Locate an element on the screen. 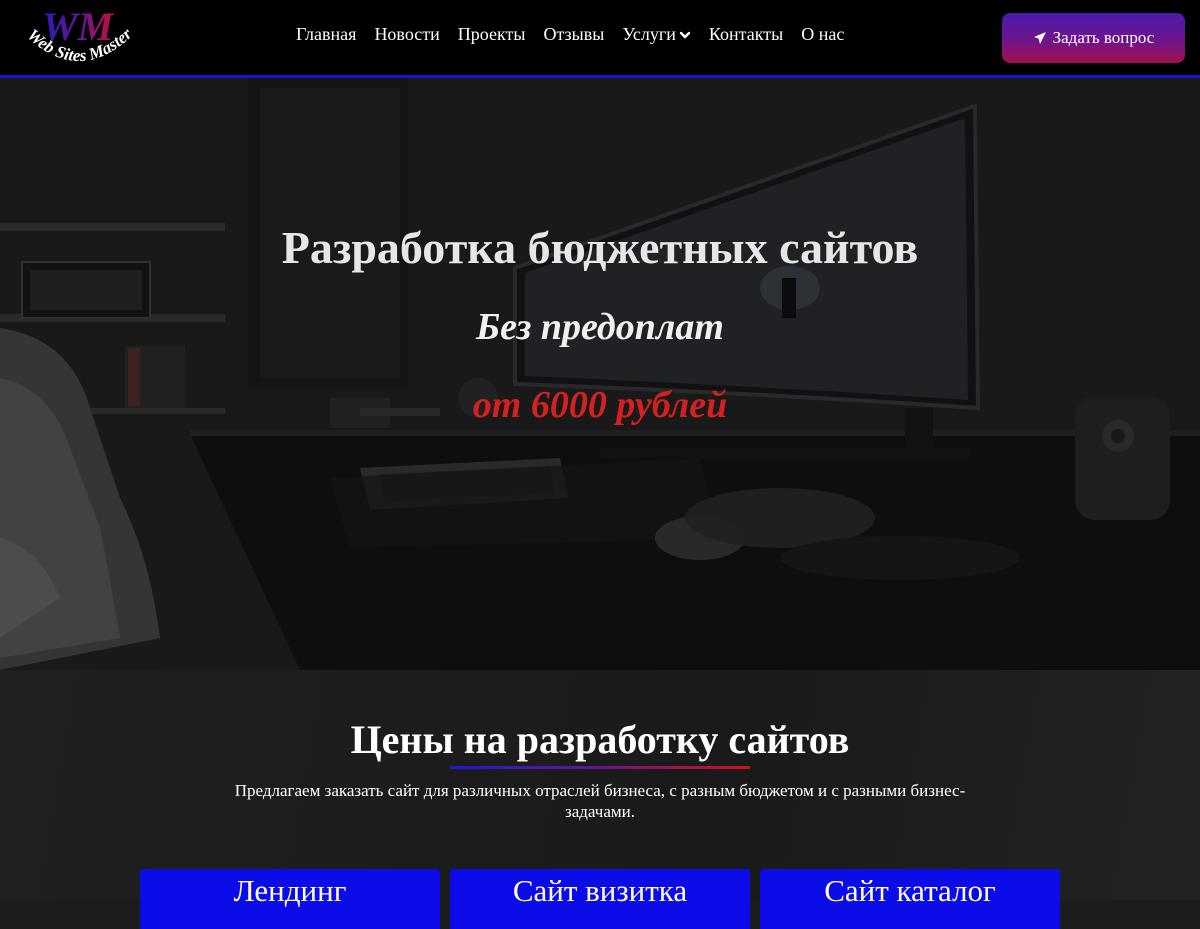 This screenshot has width=1200, height=929. site-logo: WM Web Sites Master is located at coordinates (86, 38).